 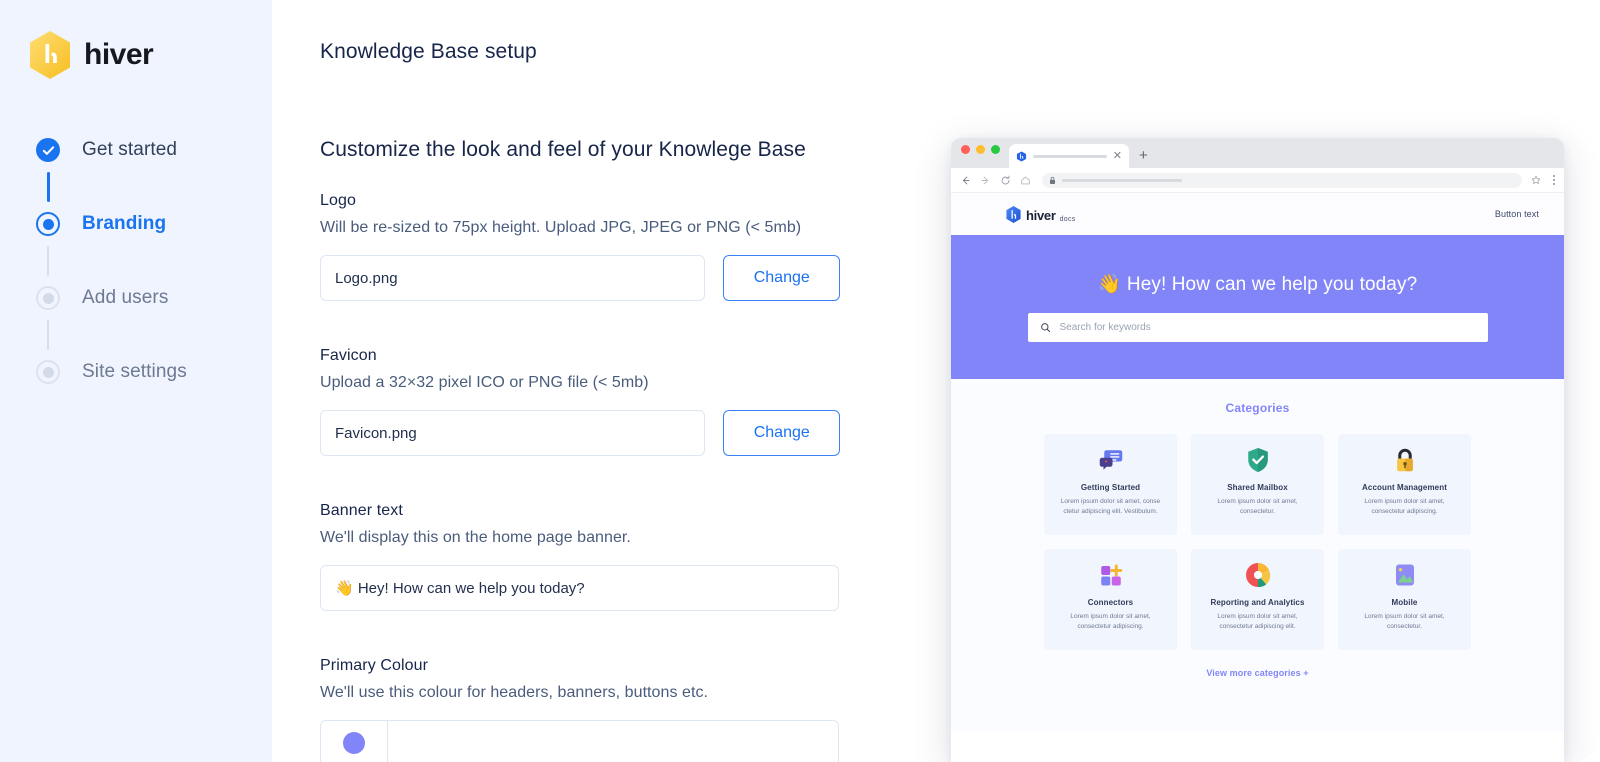 I want to click on url-placeholder, so click(x=1122, y=180).